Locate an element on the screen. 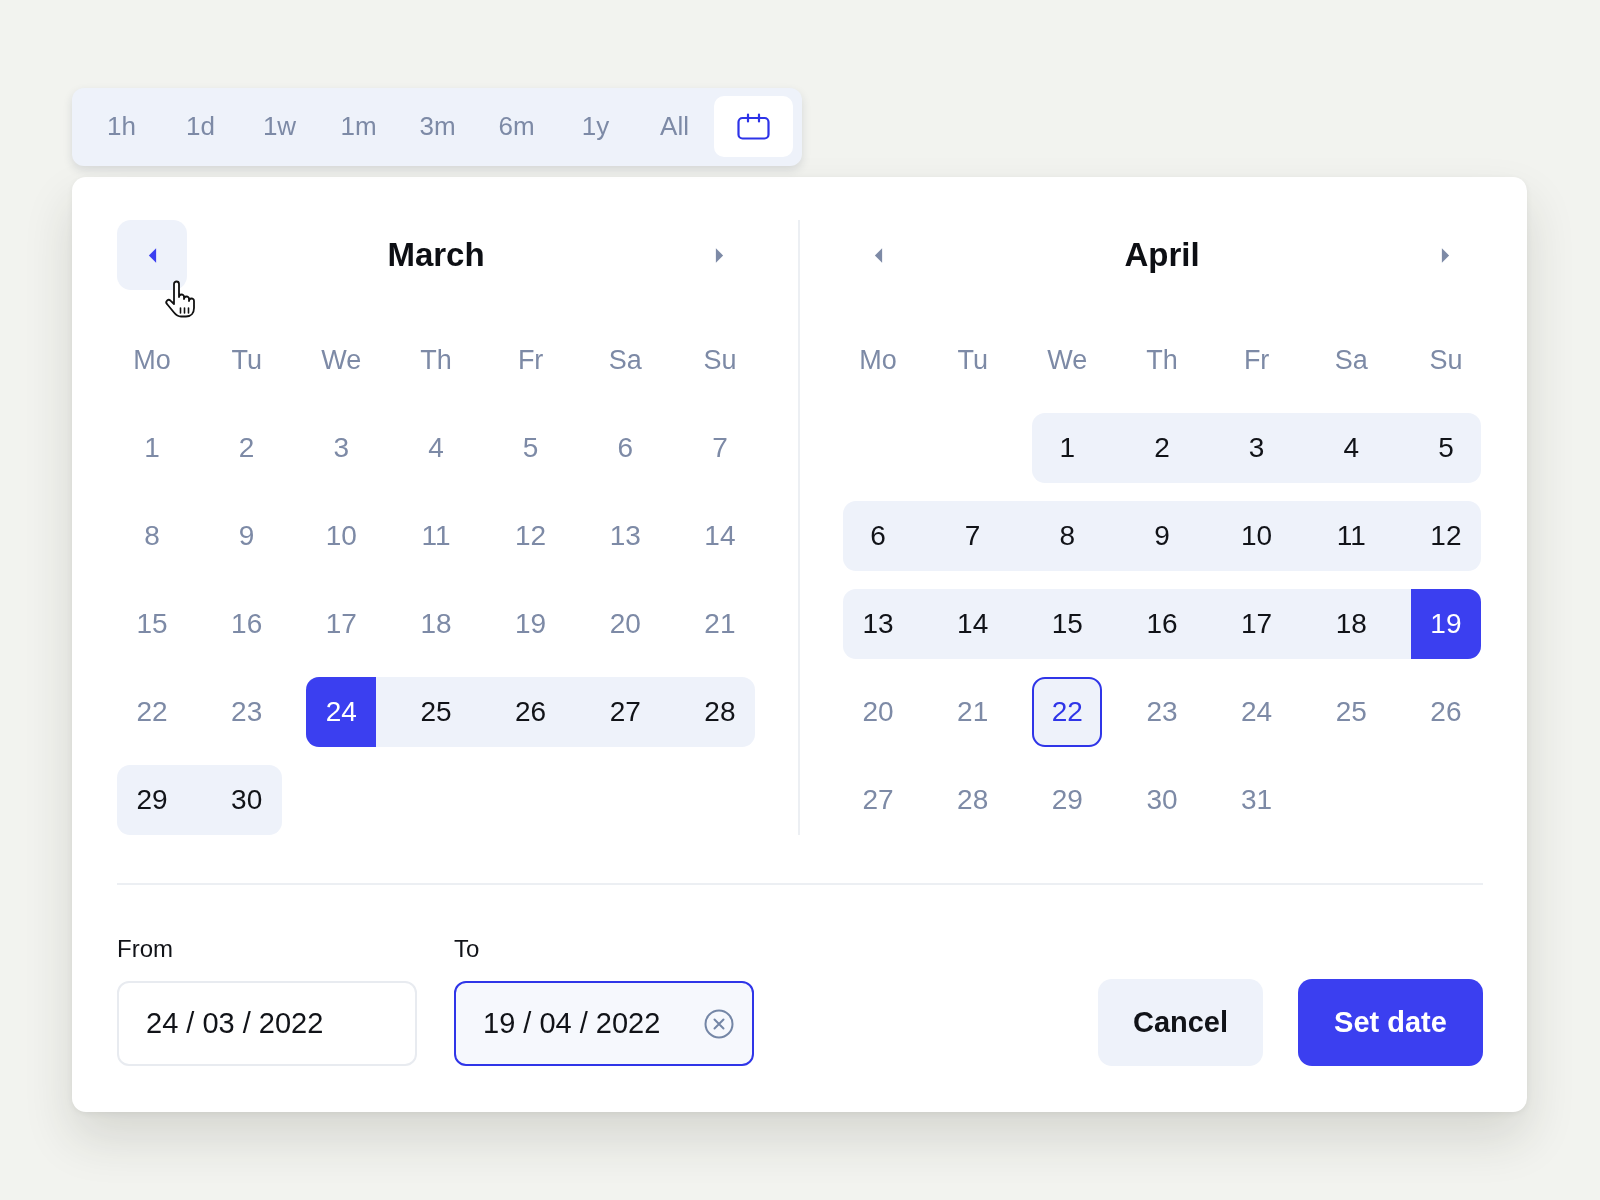 The image size is (1600, 1200). confirm-button: Set date is located at coordinates (1390, 1022).